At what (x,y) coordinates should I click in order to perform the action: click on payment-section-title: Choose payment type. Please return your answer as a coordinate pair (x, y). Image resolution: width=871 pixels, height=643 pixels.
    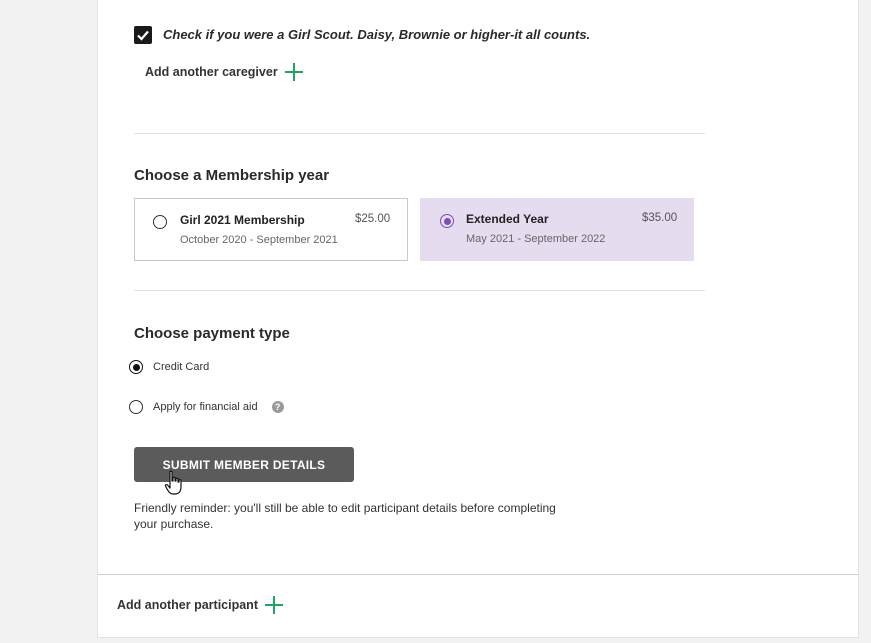
    Looking at the image, I should click on (212, 333).